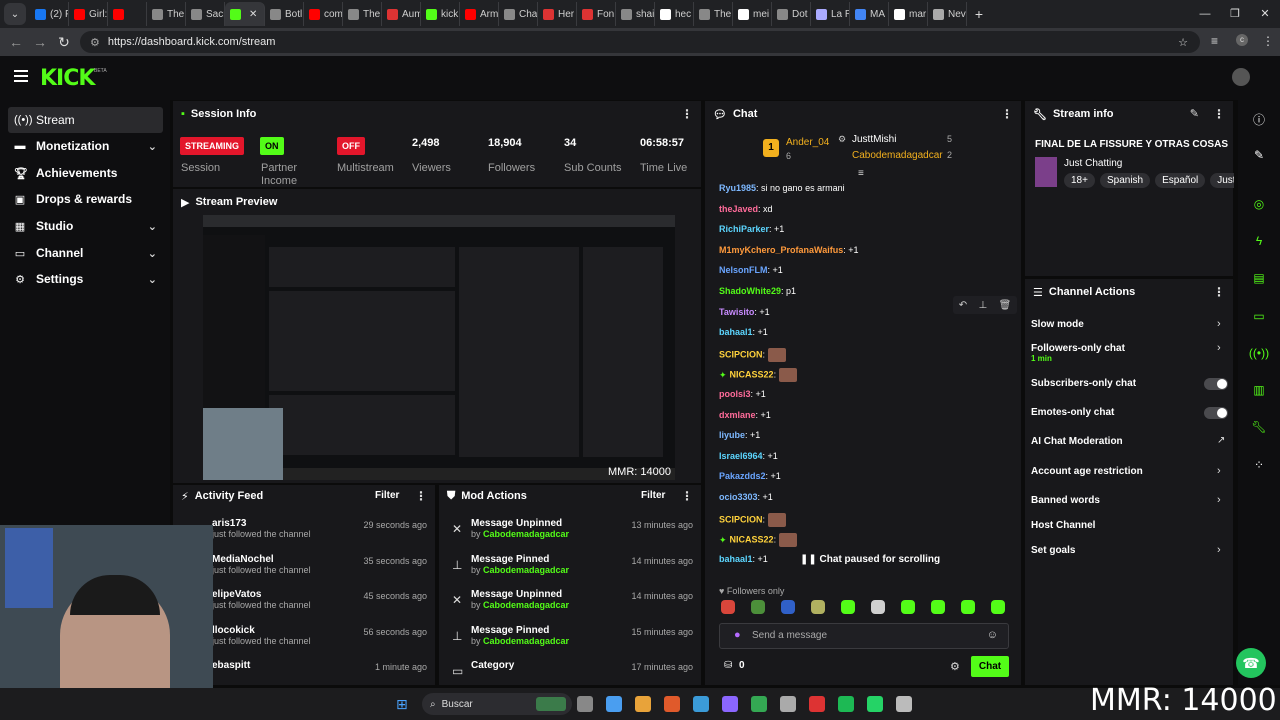 The height and width of the screenshot is (720, 1280). I want to click on channel-action-item: Banned words, so click(1065, 500).